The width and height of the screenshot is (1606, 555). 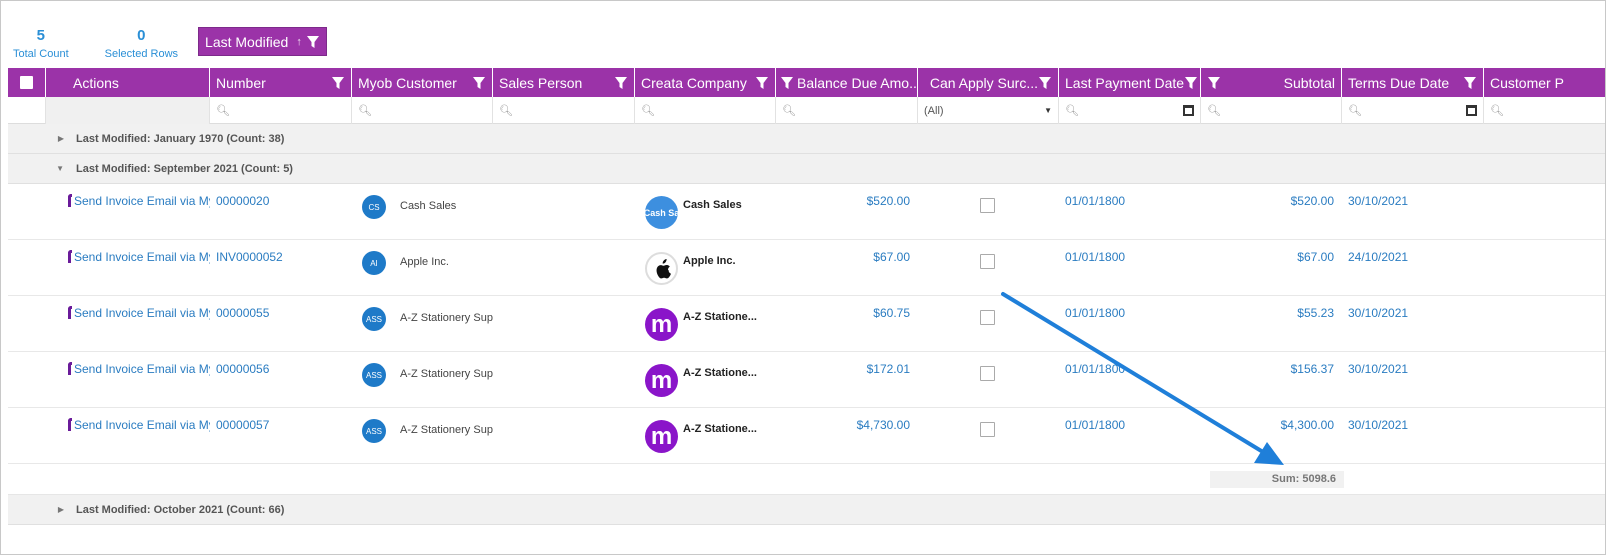 I want to click on chevron-down-icon: ▼, so click(x=1048, y=110).